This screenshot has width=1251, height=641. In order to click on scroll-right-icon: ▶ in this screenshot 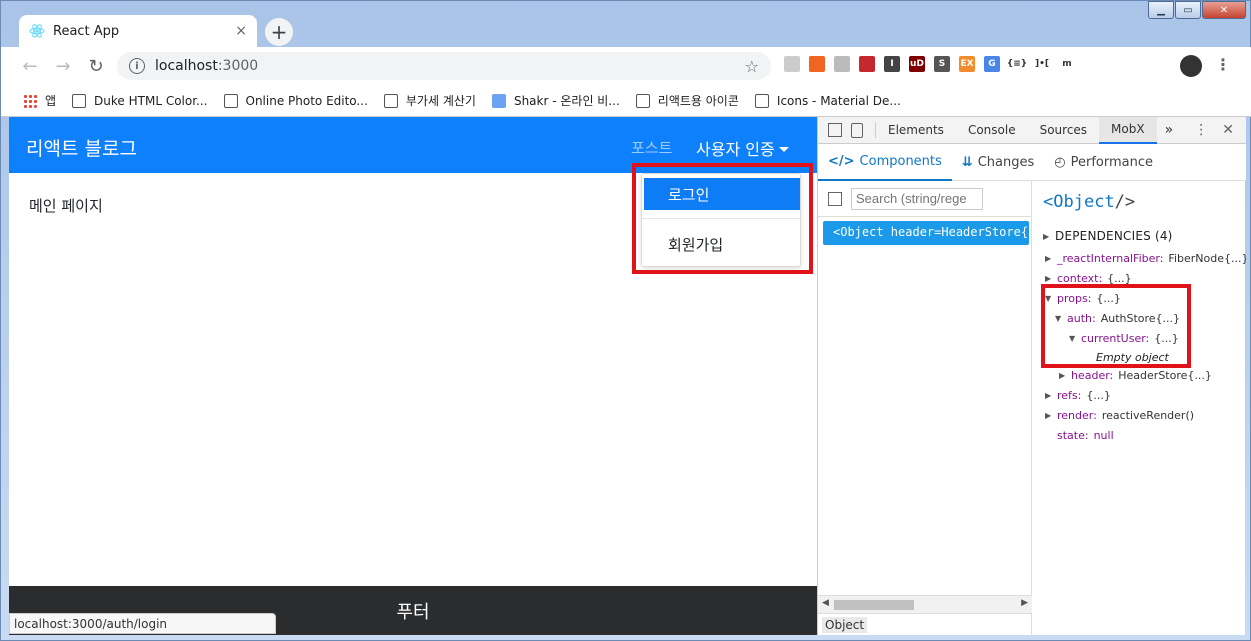, I will do `click(1024, 603)`.